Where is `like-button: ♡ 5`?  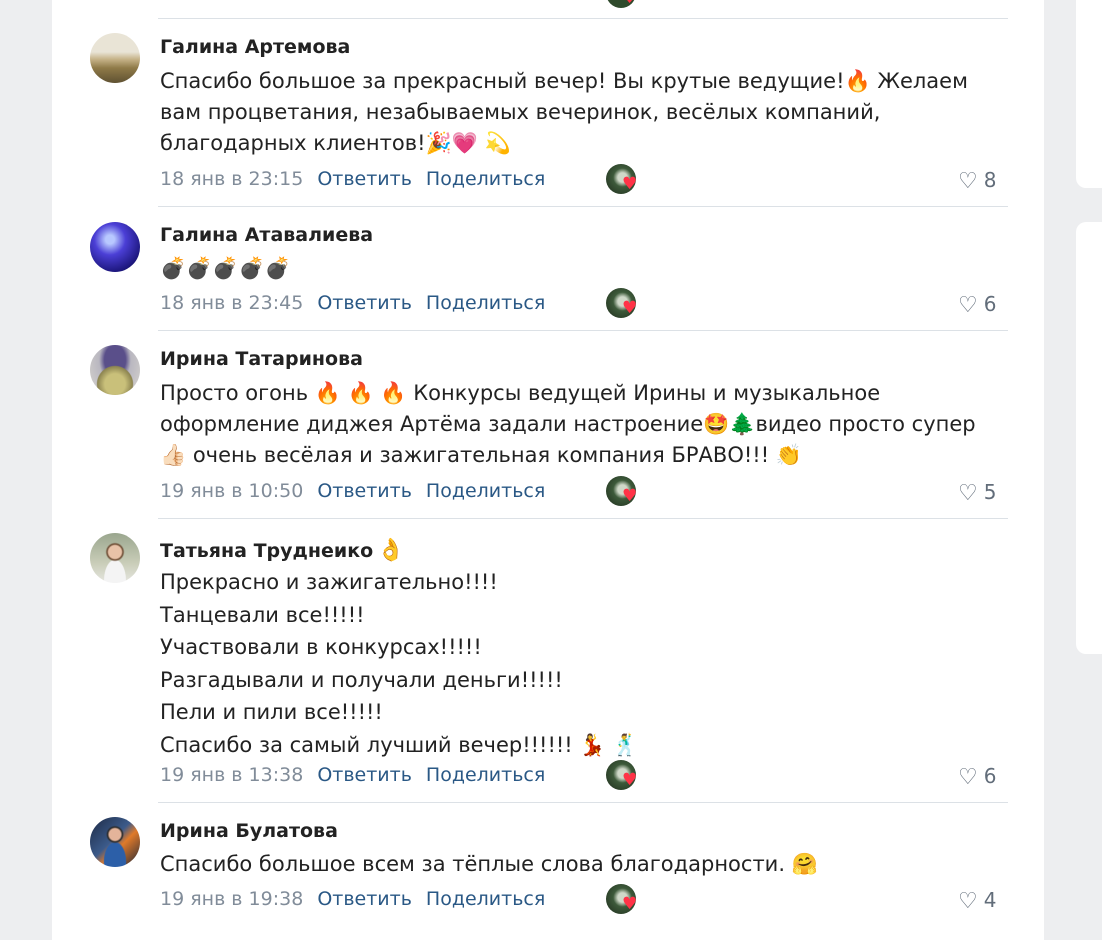 like-button: ♡ 5 is located at coordinates (977, 493).